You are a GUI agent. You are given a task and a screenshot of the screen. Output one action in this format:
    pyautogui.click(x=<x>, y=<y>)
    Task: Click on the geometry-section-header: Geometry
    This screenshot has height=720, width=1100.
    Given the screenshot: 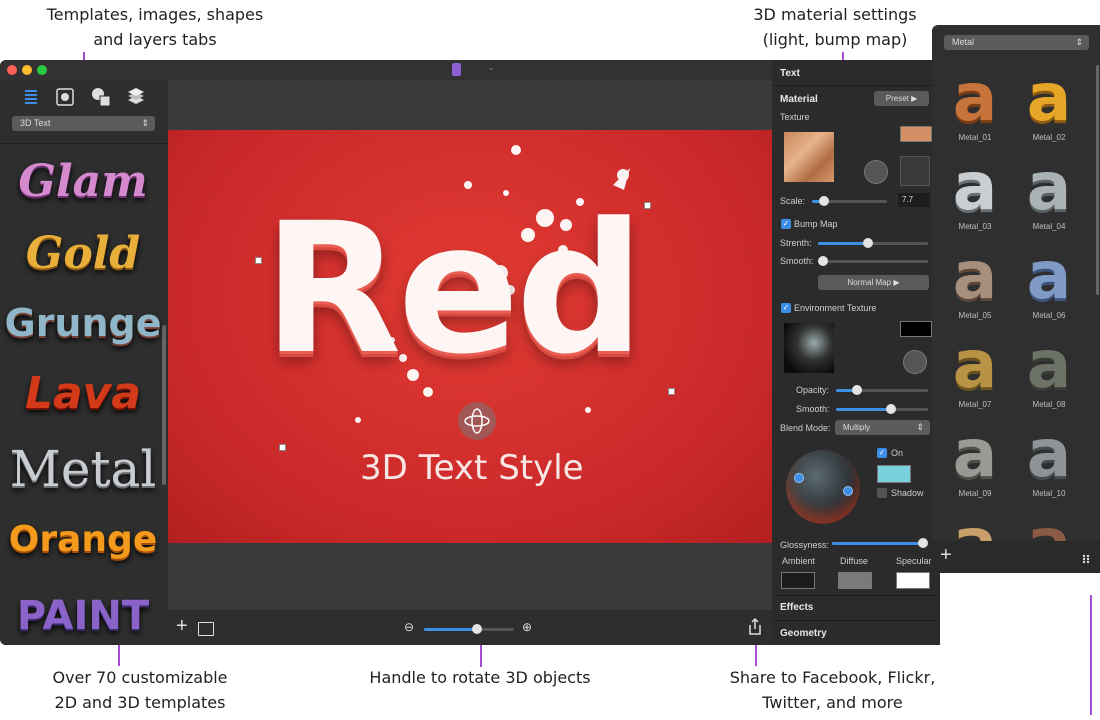 What is the action you would take?
    pyautogui.click(x=803, y=633)
    